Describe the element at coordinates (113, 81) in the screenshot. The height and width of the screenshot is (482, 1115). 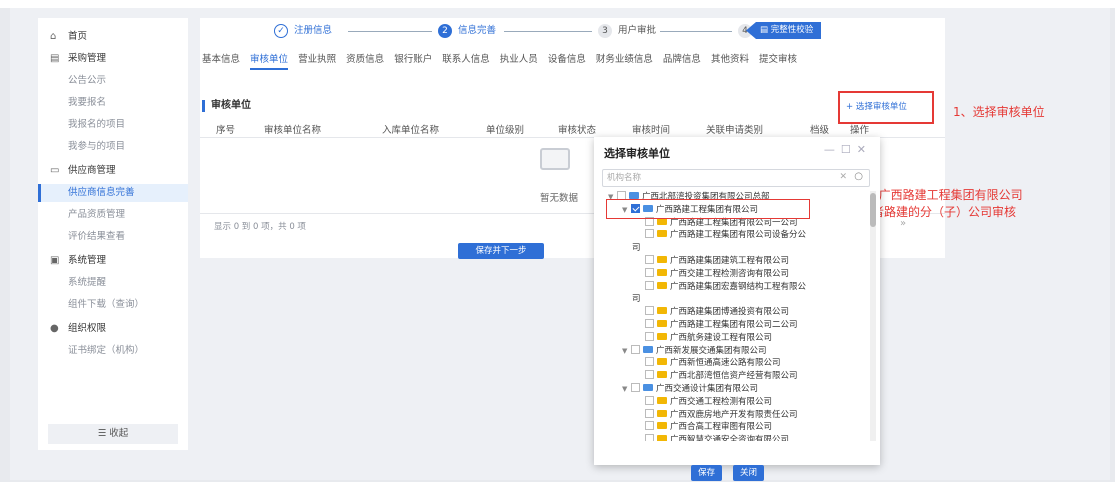
I see `sidebar-item: 公告公示` at that location.